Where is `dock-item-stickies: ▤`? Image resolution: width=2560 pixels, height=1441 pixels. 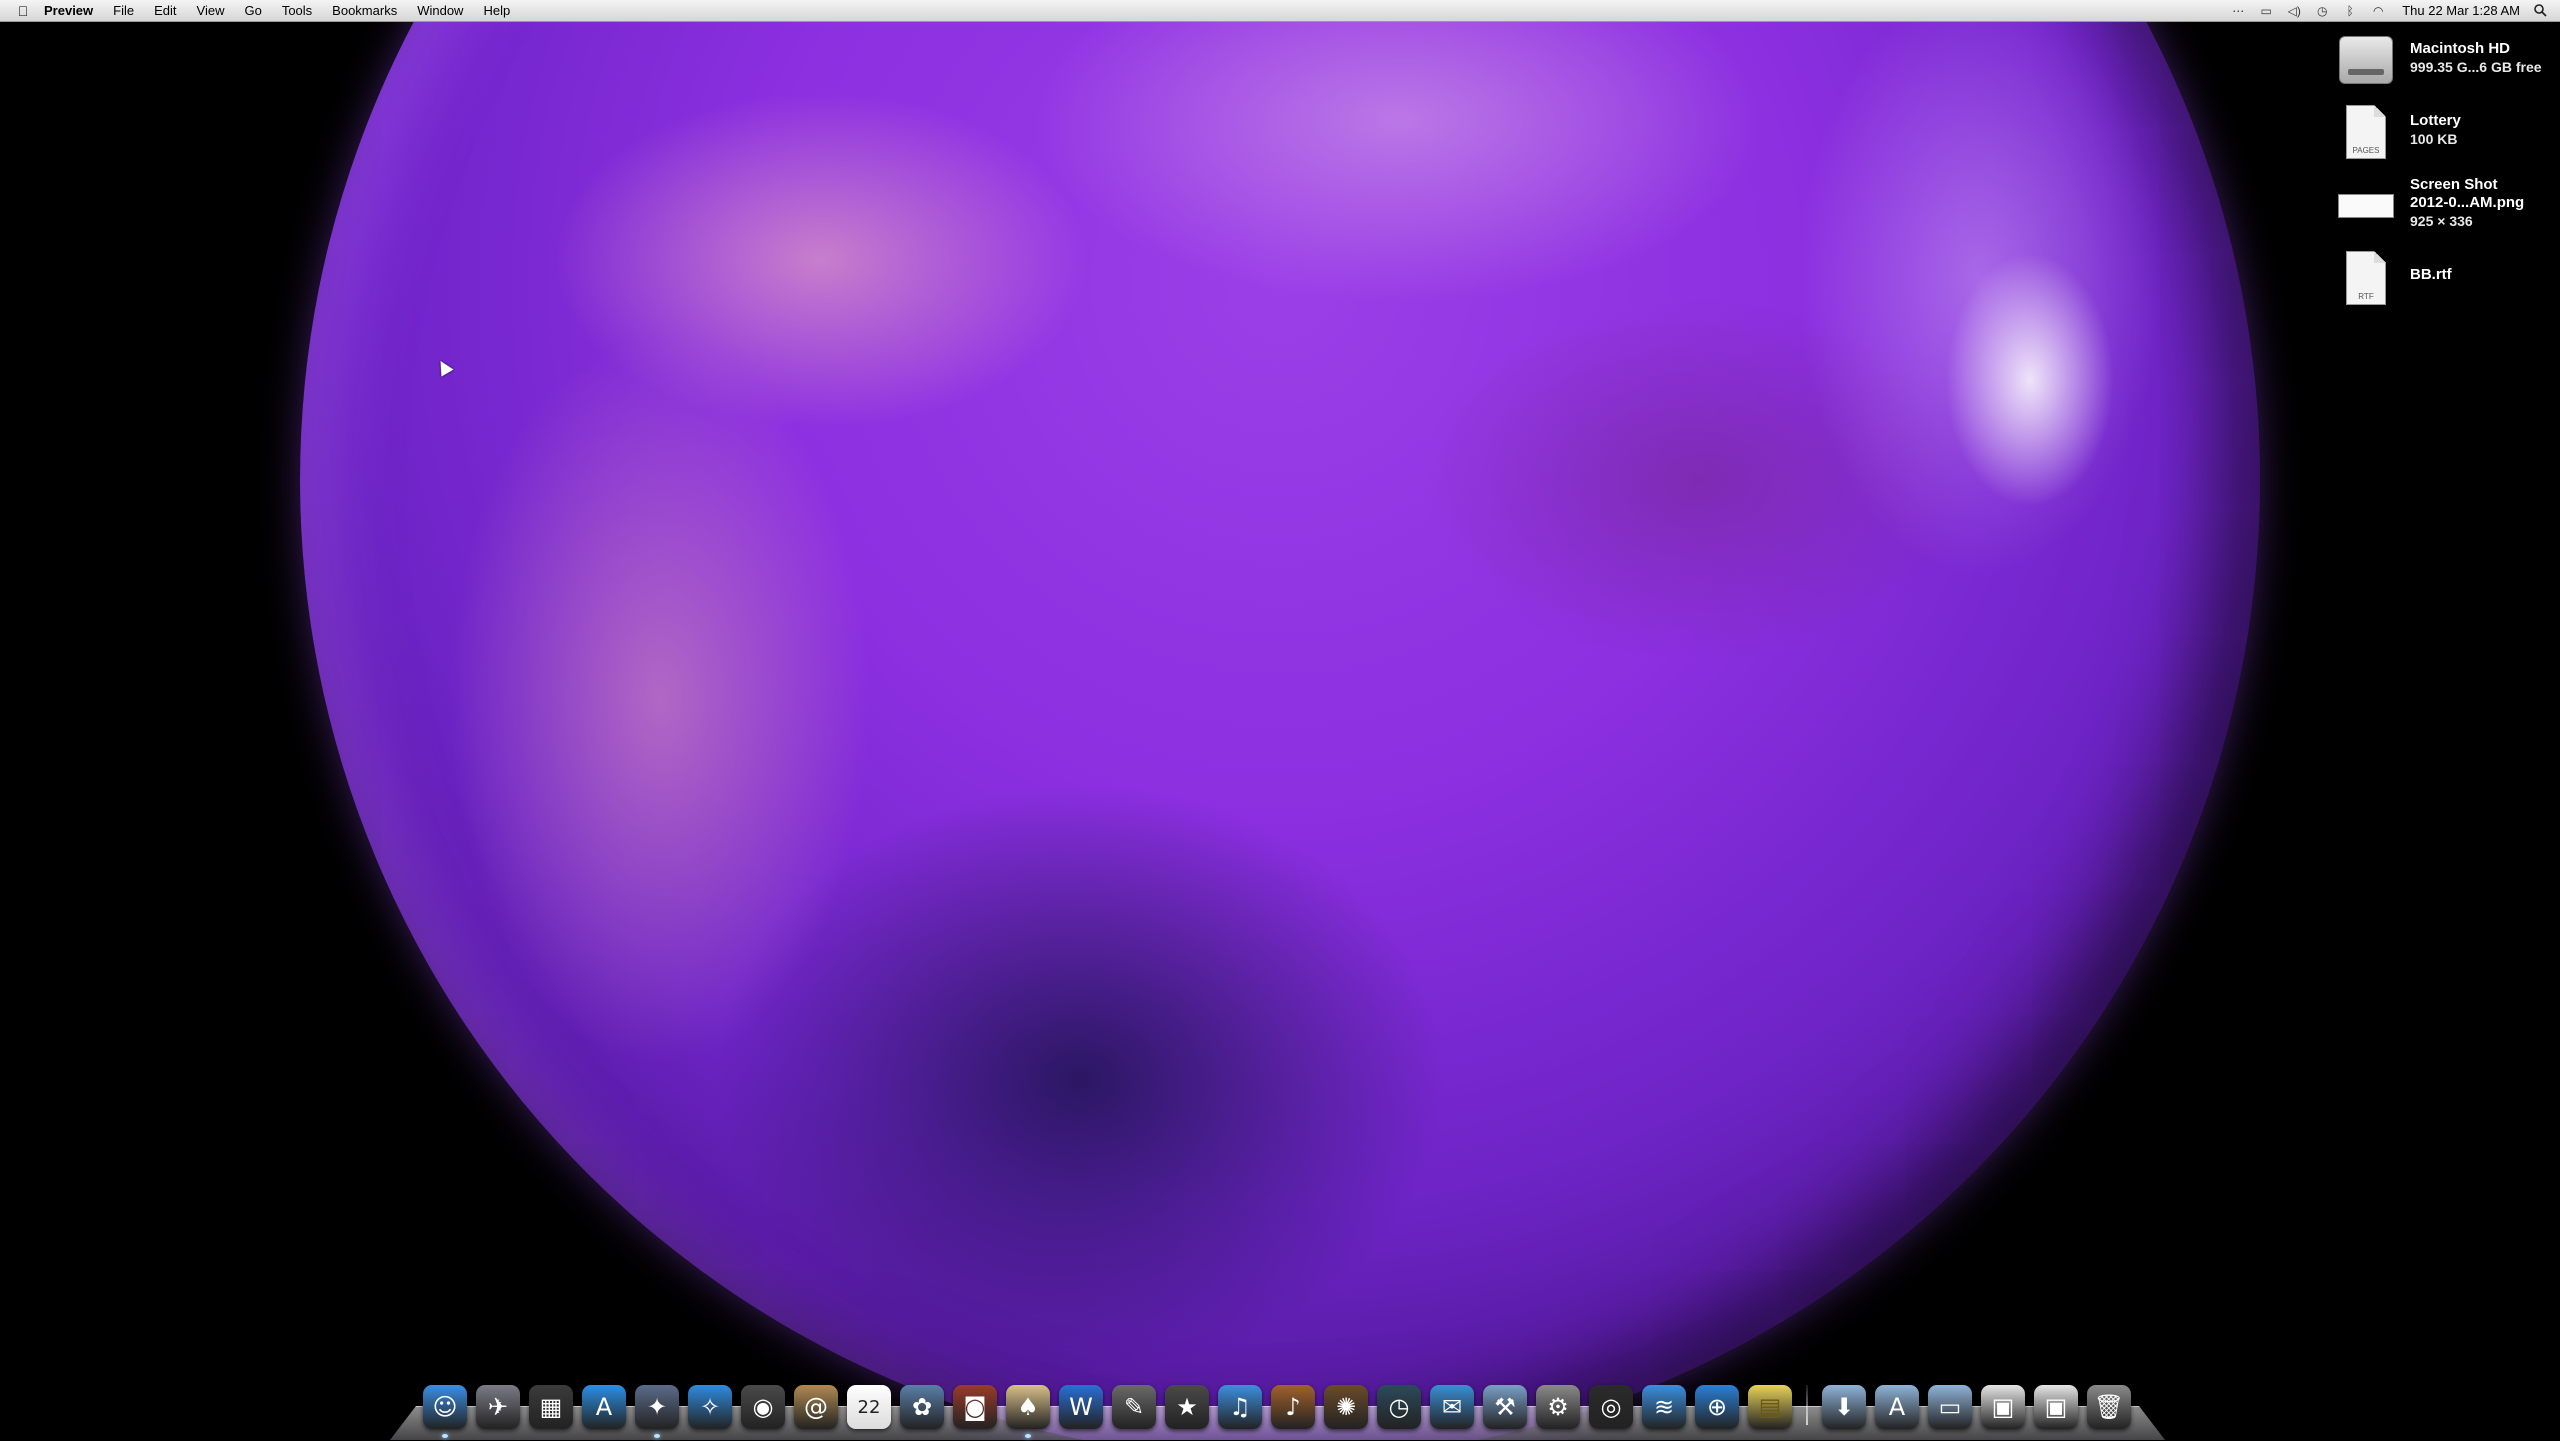 dock-item-stickies: ▤ is located at coordinates (1770, 1407).